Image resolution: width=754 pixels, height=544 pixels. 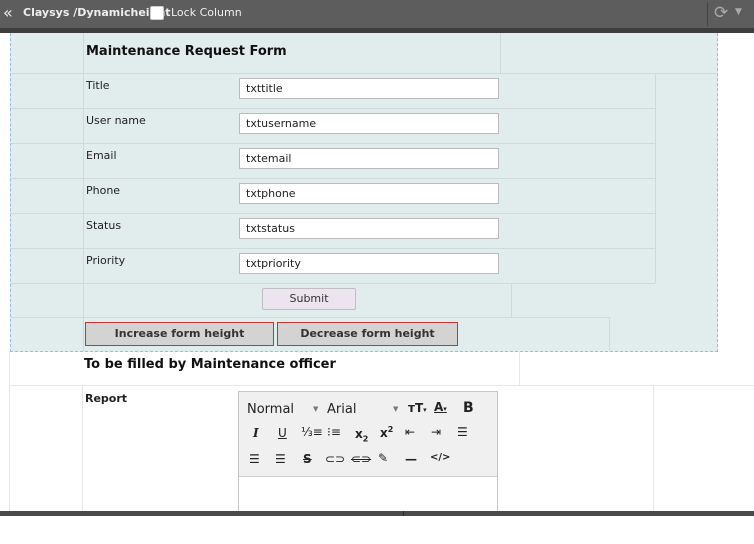 I want to click on font-select-value: Arial, so click(x=342, y=409).